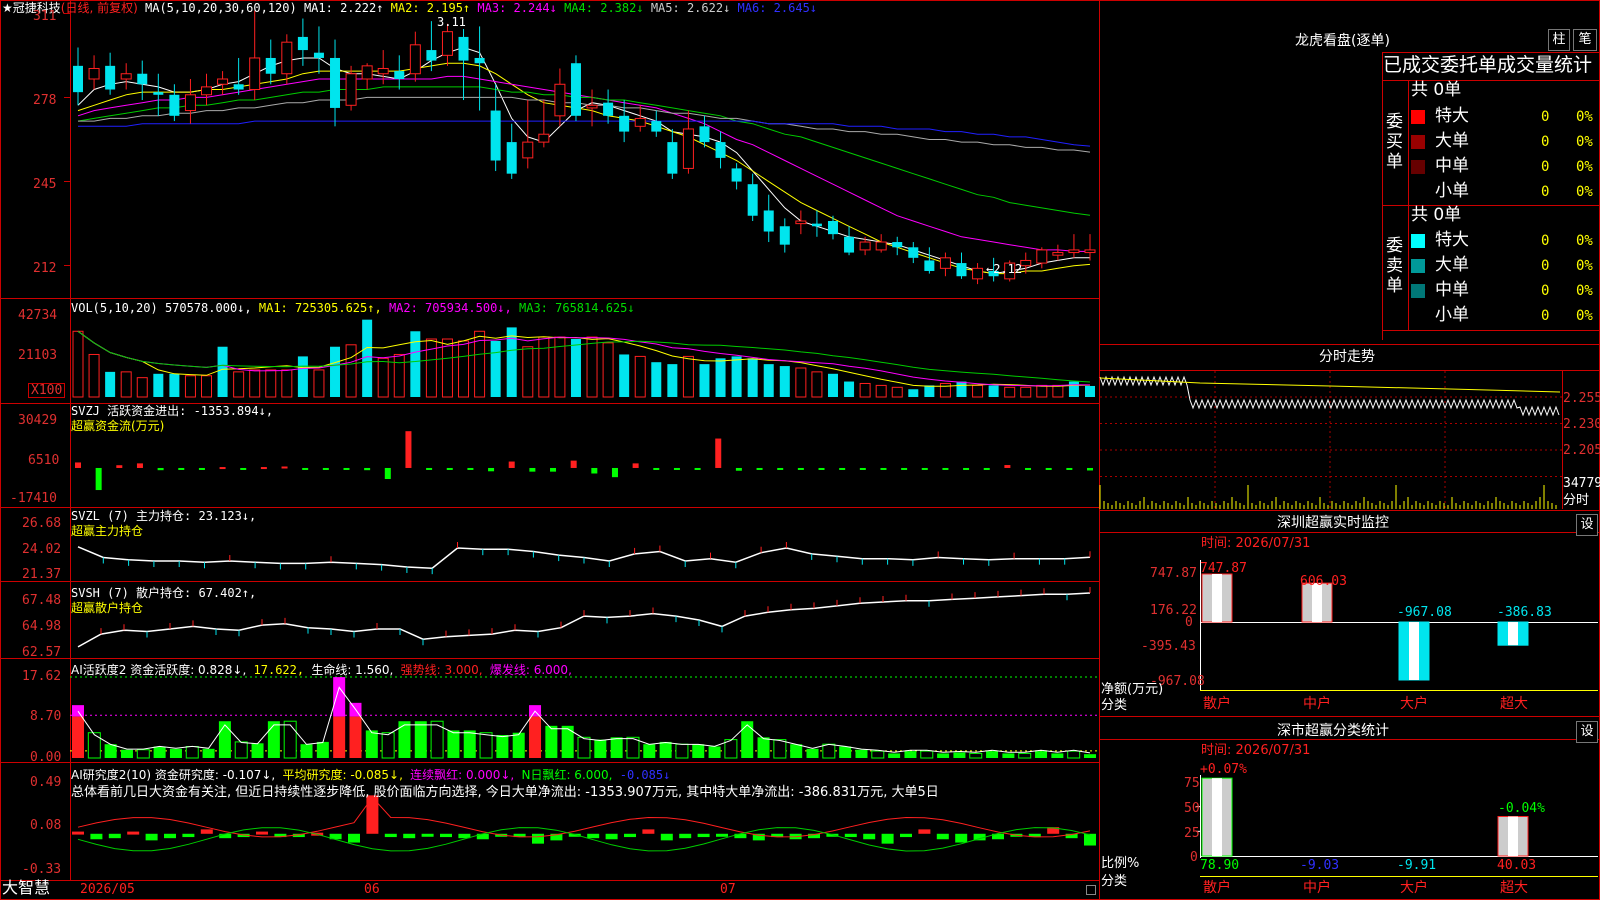 The width and height of the screenshot is (1600, 900). What do you see at coordinates (1559, 40) in the screenshot?
I see `column-view-button: 柱` at bounding box center [1559, 40].